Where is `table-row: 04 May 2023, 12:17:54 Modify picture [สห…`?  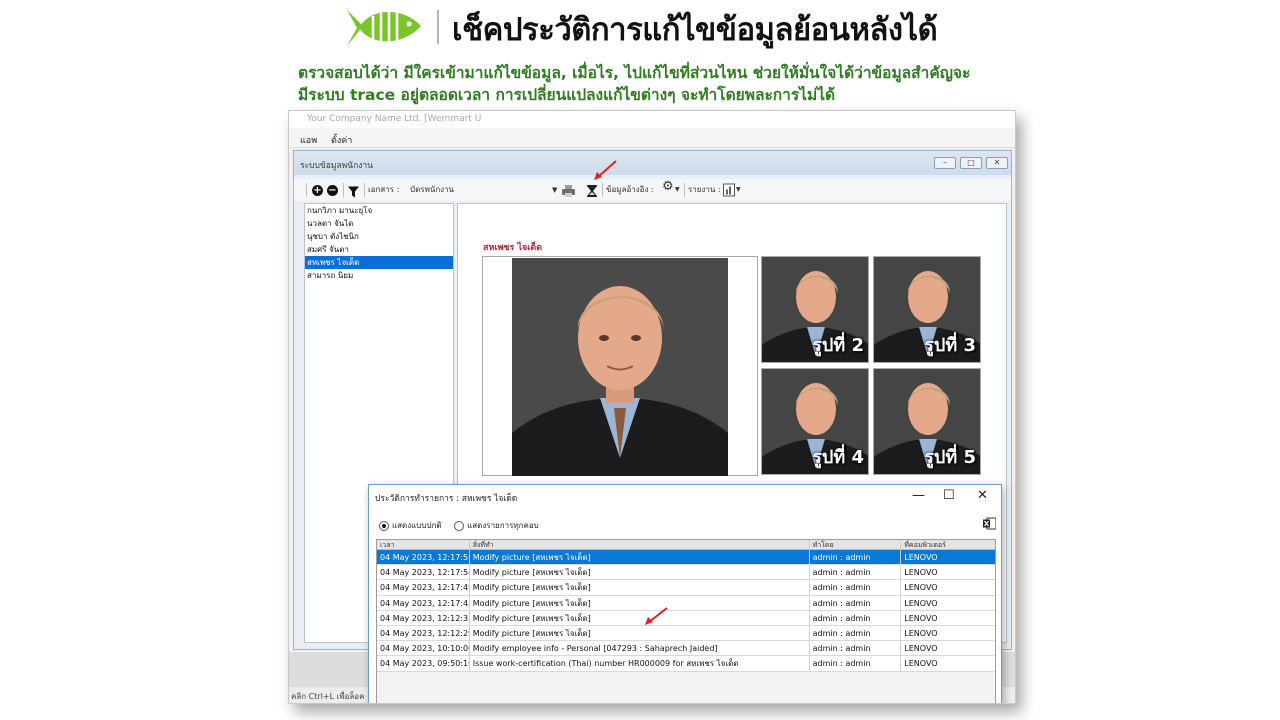
table-row: 04 May 2023, 12:17:54 Modify picture [สห… is located at coordinates (686, 573).